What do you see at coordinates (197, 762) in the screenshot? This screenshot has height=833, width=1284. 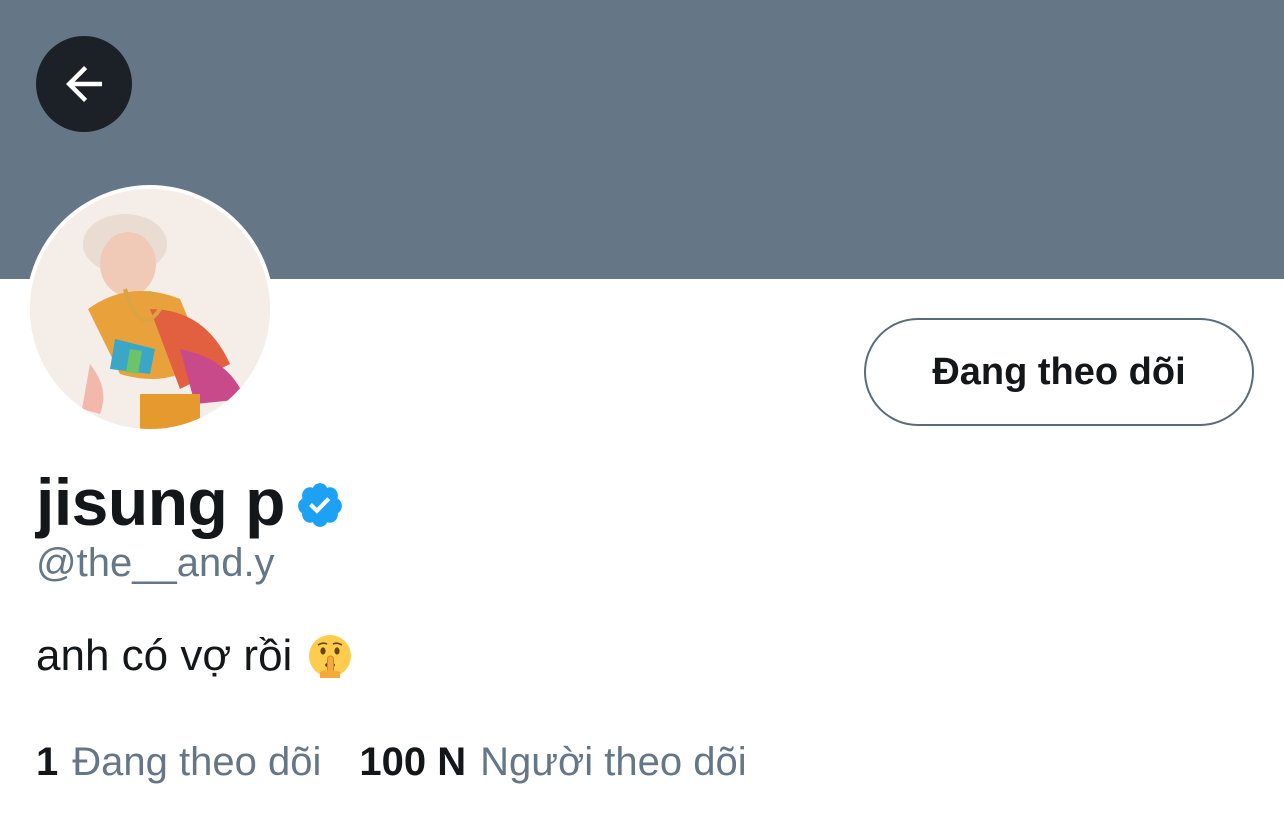 I see `following-label: Đang theo dõi` at bounding box center [197, 762].